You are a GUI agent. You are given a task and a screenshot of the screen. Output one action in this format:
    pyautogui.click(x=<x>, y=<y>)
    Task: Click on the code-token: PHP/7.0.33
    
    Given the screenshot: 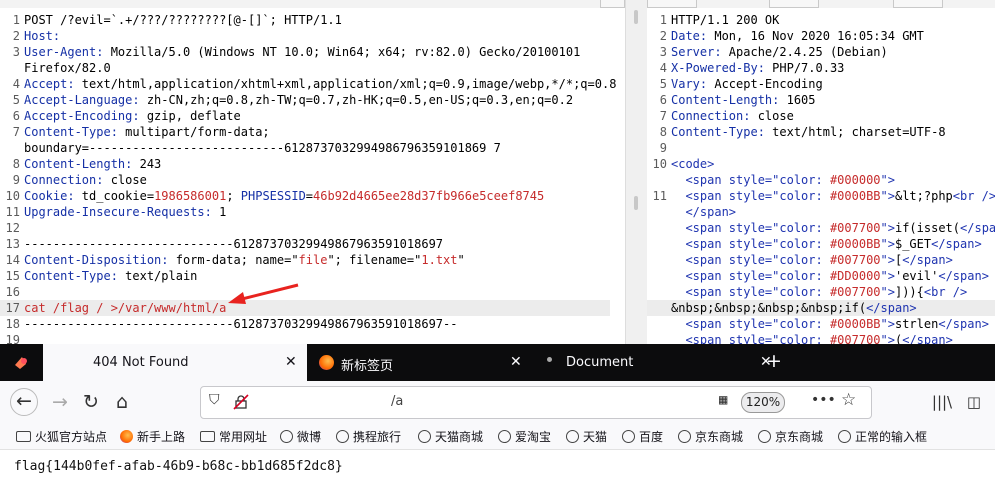 What is the action you would take?
    pyautogui.click(x=804, y=68)
    